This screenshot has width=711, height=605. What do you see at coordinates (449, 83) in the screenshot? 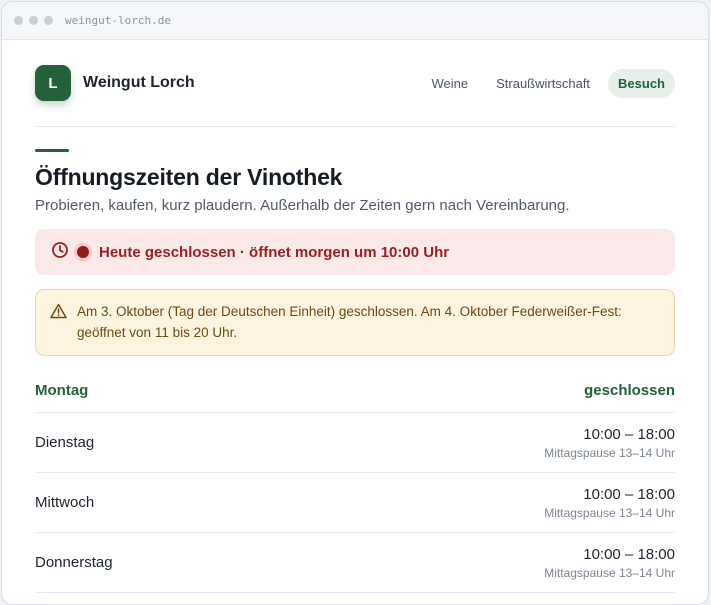
I see `nav-item-weine: Weine` at bounding box center [449, 83].